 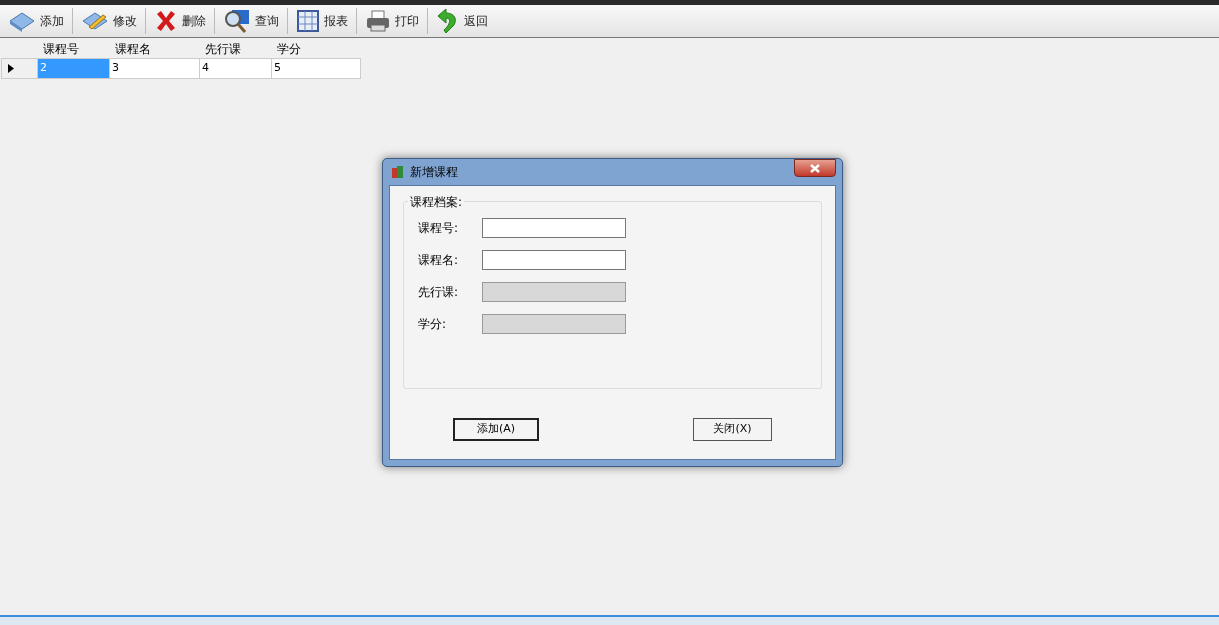 I want to click on toolbar-button: 修改, so click(x=109, y=21).